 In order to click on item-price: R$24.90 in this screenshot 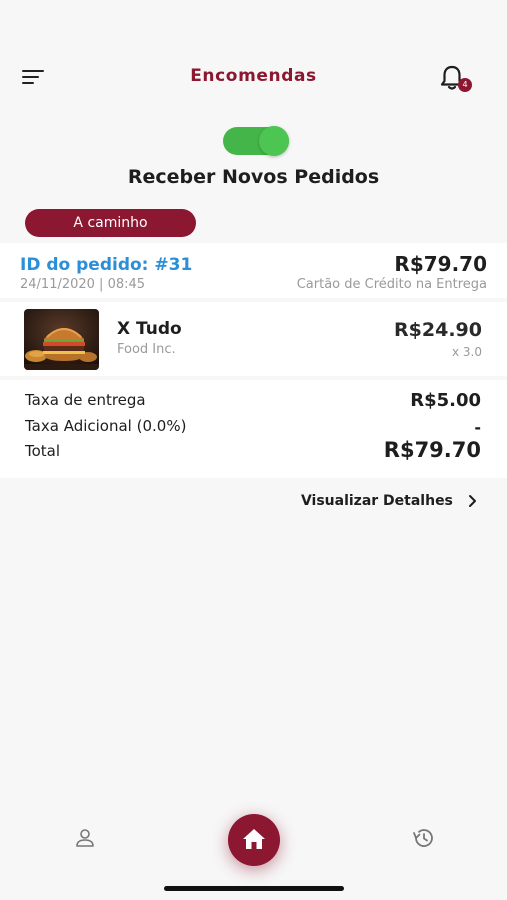, I will do `click(438, 330)`.